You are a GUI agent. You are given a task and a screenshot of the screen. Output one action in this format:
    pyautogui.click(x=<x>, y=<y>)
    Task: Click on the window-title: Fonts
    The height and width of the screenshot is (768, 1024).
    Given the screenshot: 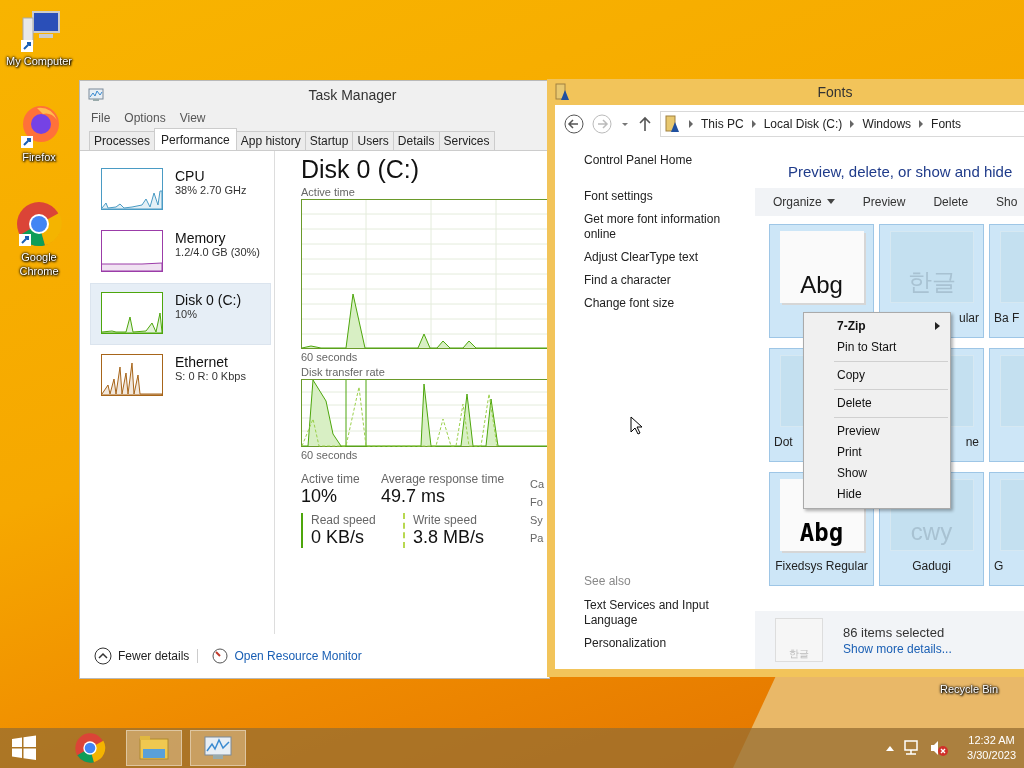 What is the action you would take?
    pyautogui.click(x=835, y=92)
    